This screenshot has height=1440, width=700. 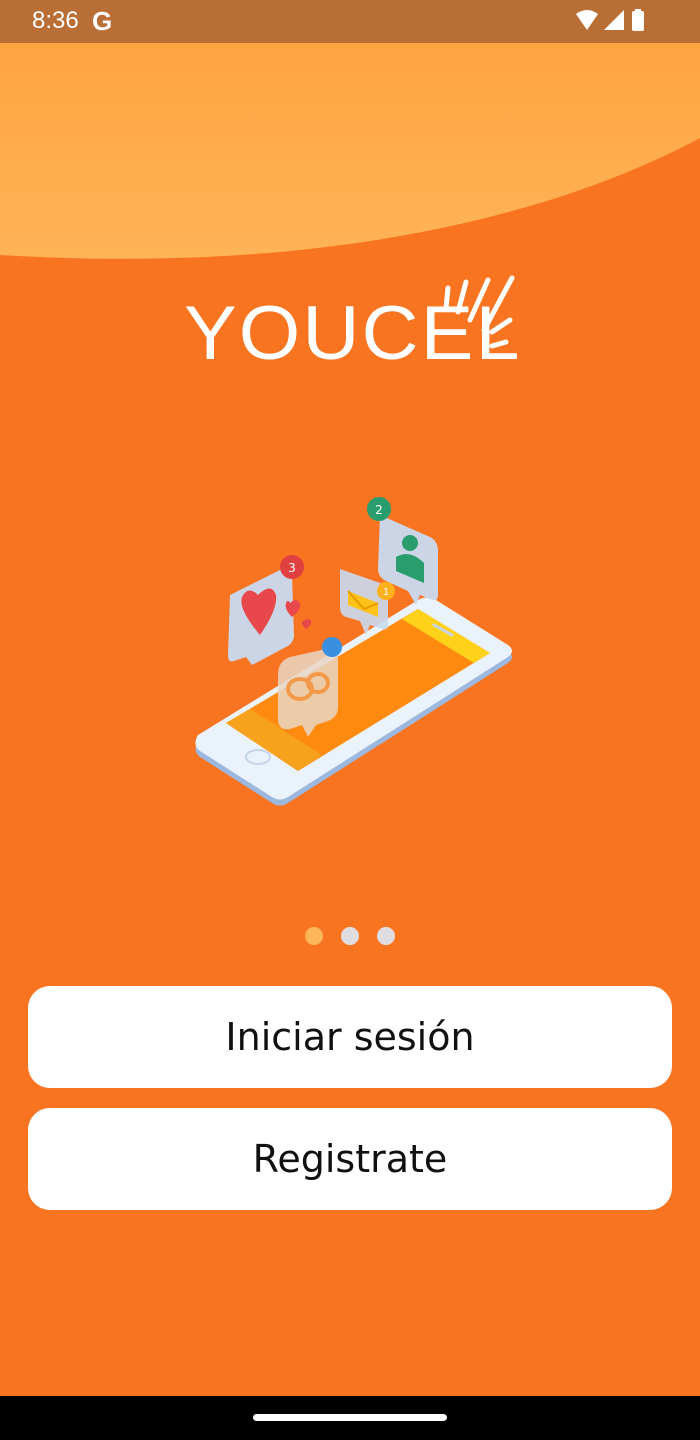 I want to click on status-time: 8:36, so click(x=55, y=20).